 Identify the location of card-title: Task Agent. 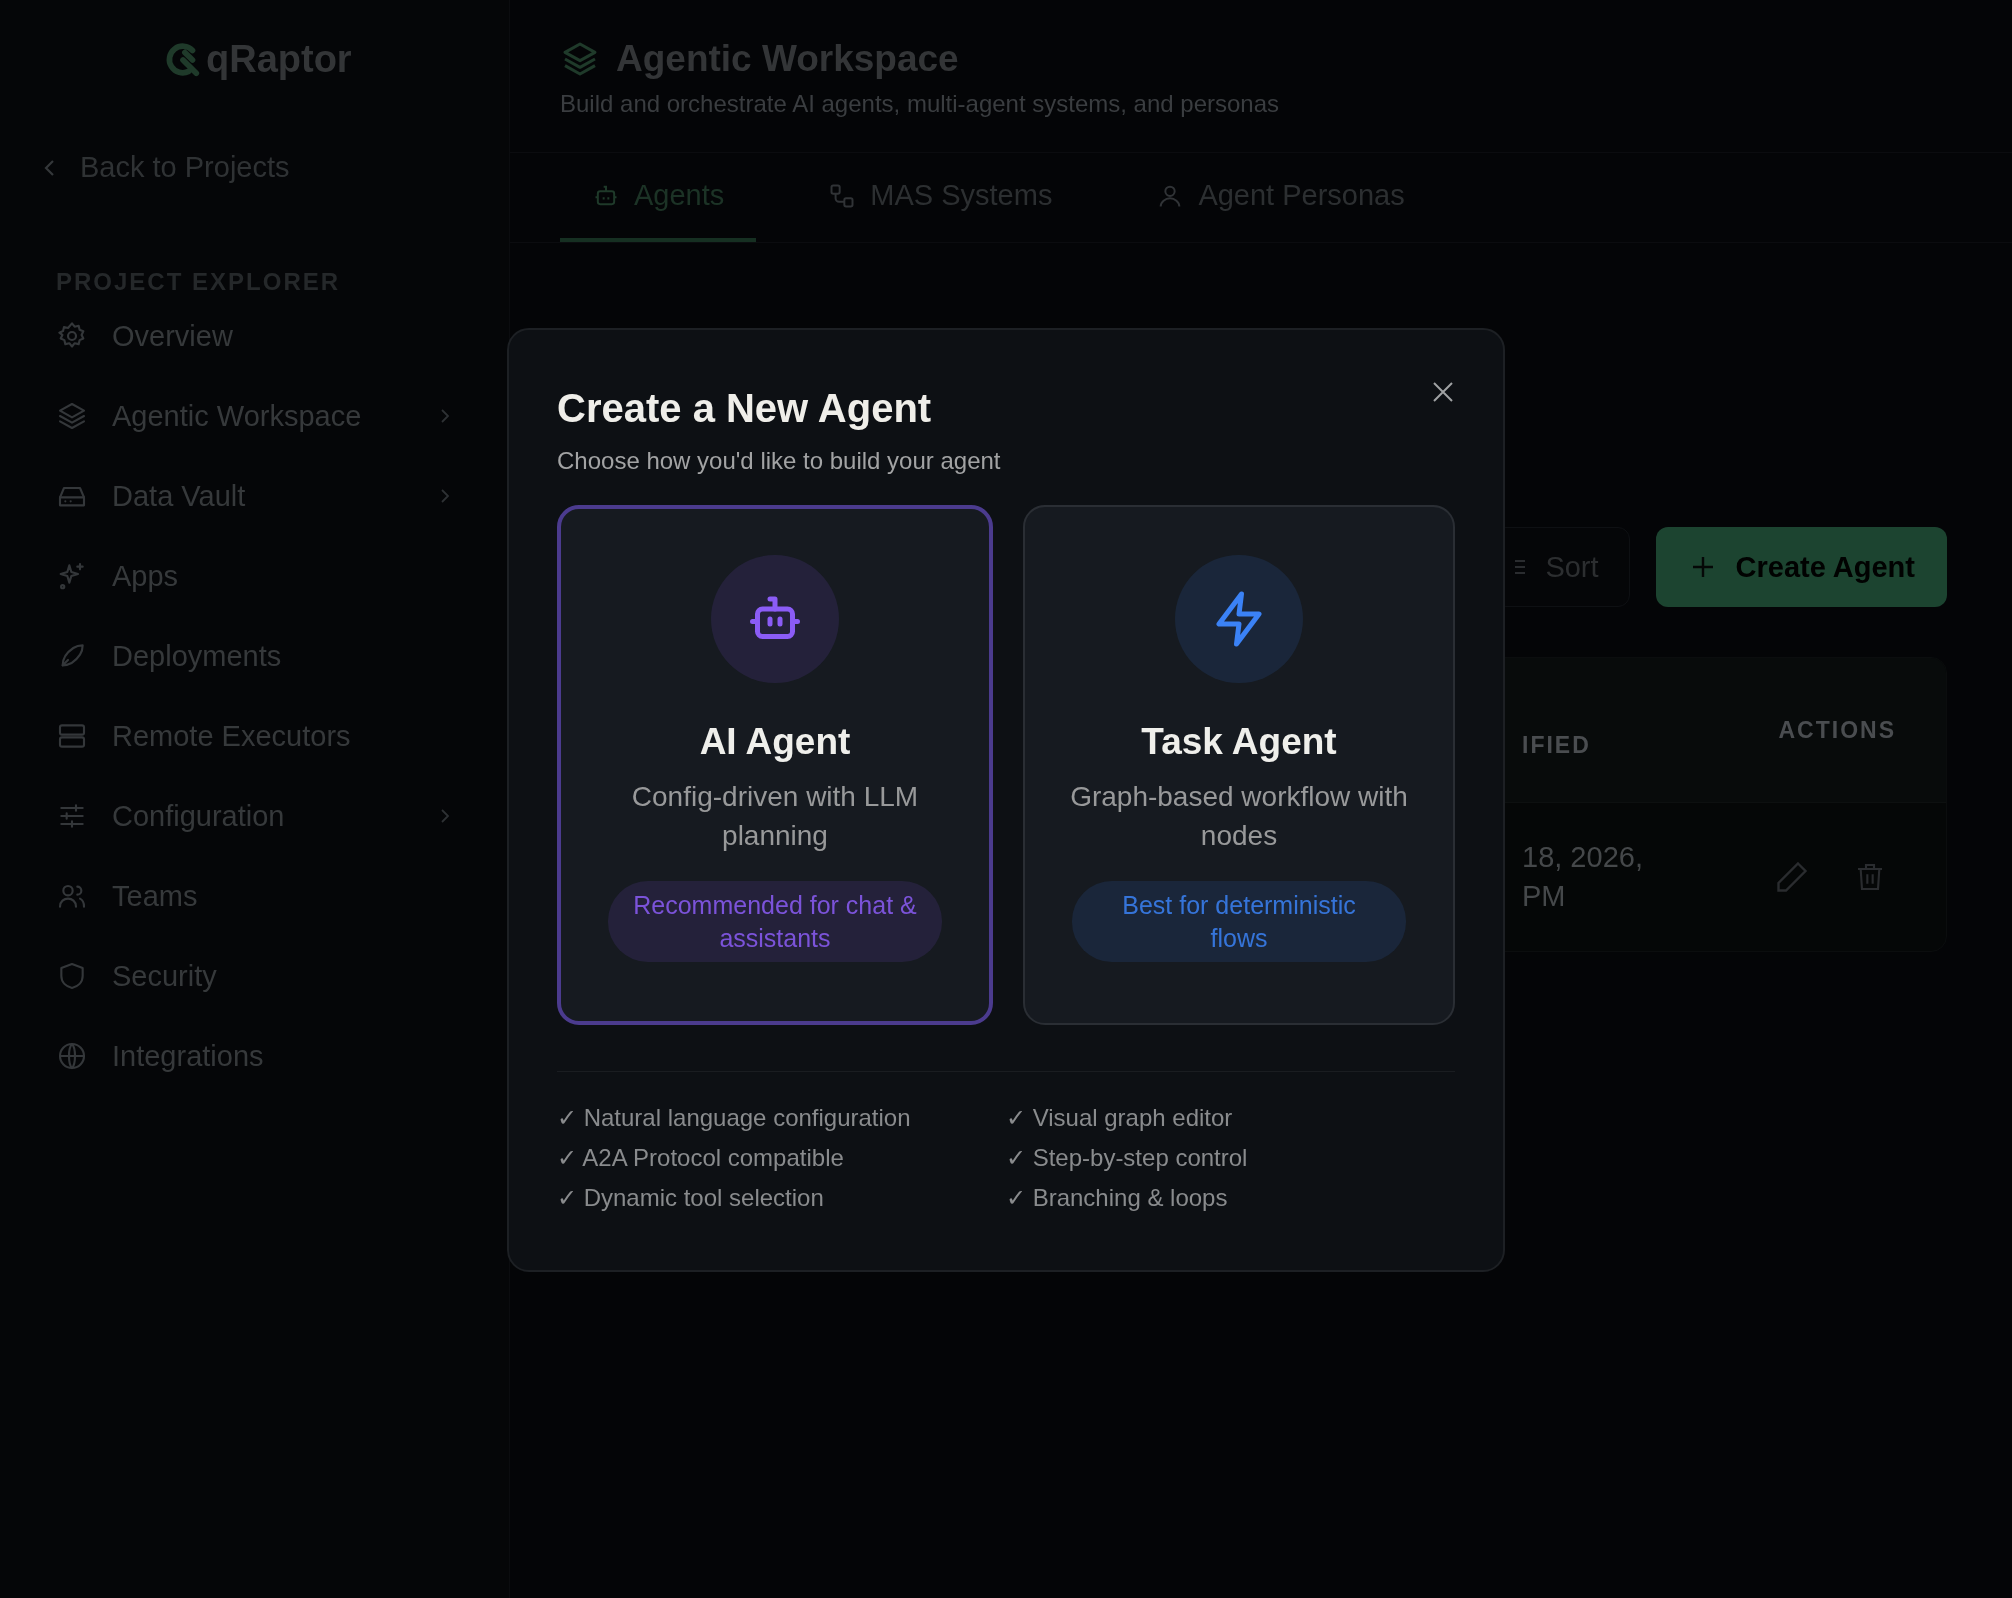
(1239, 742).